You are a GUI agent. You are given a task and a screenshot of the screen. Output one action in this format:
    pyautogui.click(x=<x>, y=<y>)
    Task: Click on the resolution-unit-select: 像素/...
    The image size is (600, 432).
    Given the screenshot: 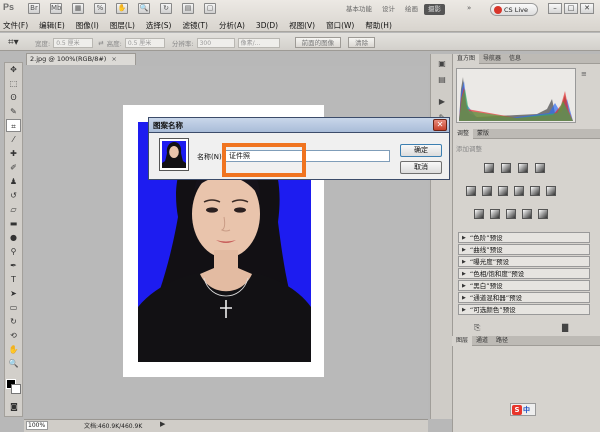 What is the action you would take?
    pyautogui.click(x=258, y=42)
    